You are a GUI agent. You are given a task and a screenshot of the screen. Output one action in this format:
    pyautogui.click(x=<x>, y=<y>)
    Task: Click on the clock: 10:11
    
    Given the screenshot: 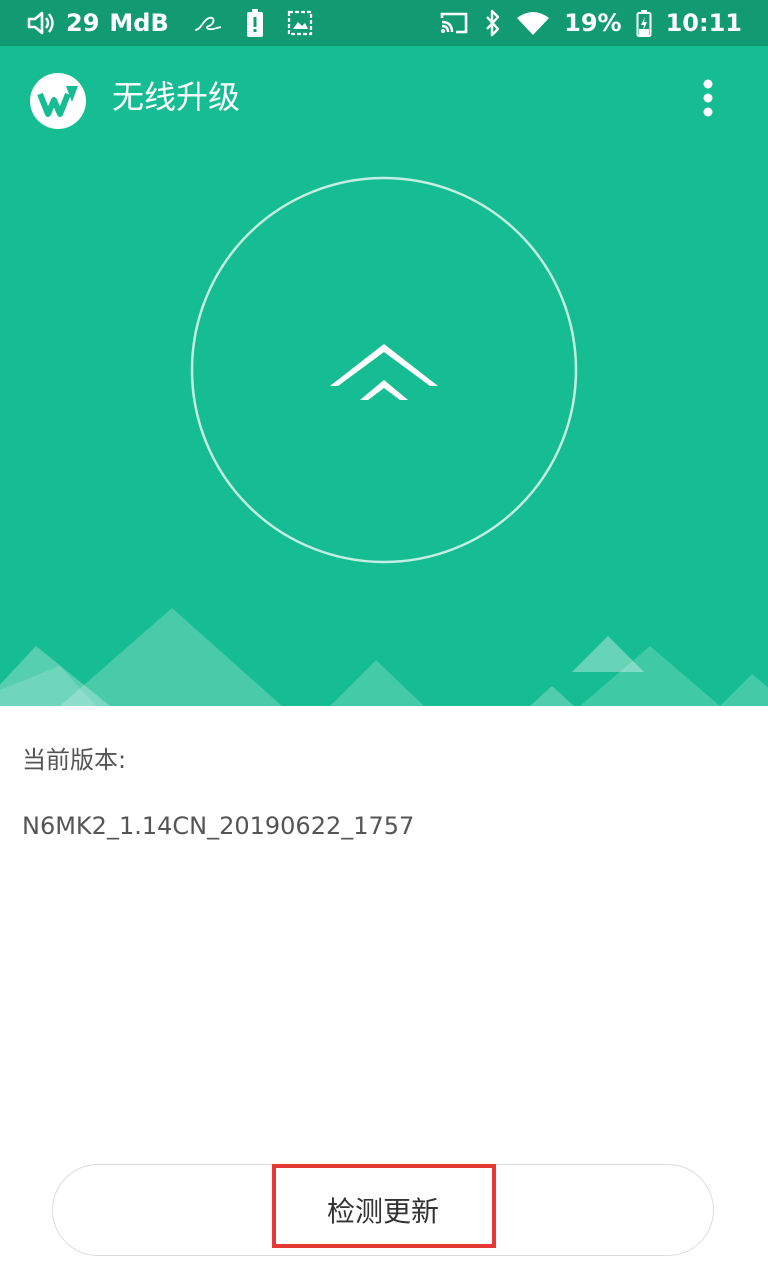 What is the action you would take?
    pyautogui.click(x=703, y=23)
    